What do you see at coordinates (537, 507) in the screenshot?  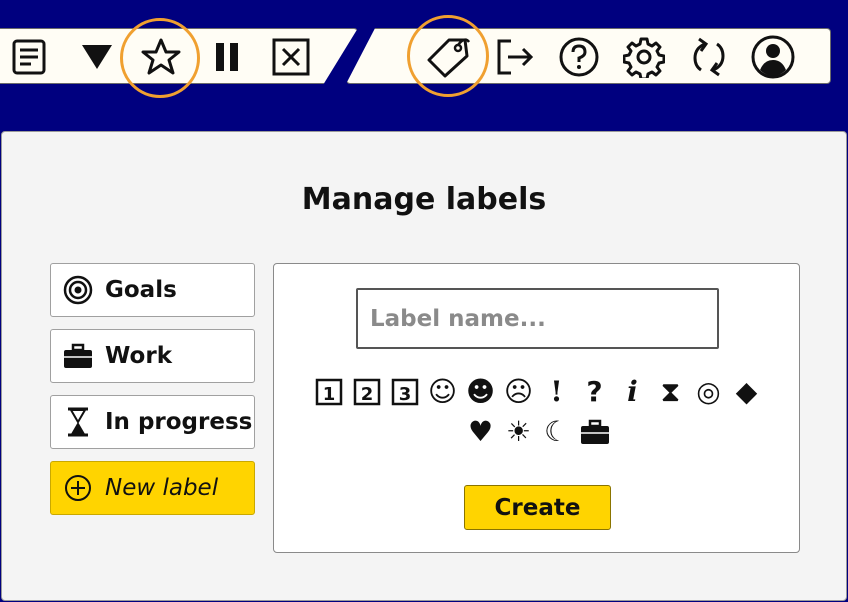 I see `create-button: Create` at bounding box center [537, 507].